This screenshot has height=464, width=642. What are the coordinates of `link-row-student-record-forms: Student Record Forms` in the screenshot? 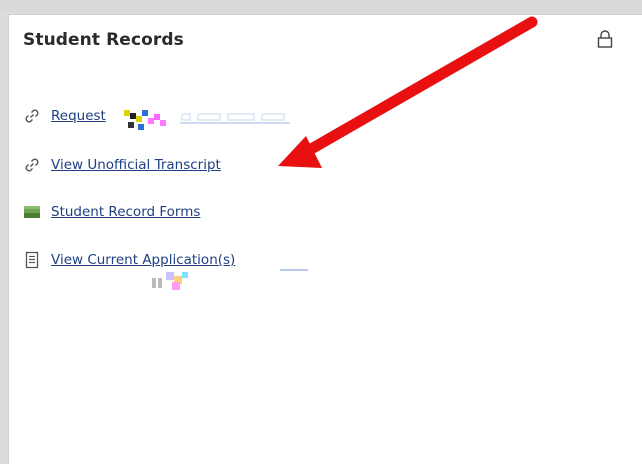 It's located at (111, 212).